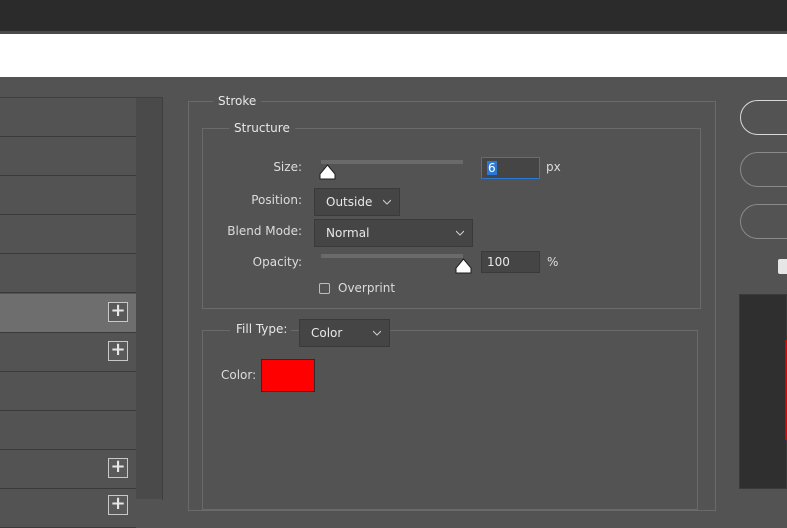 This screenshot has height=528, width=787. What do you see at coordinates (149, 298) in the screenshot?
I see `list-scrollbar` at bounding box center [149, 298].